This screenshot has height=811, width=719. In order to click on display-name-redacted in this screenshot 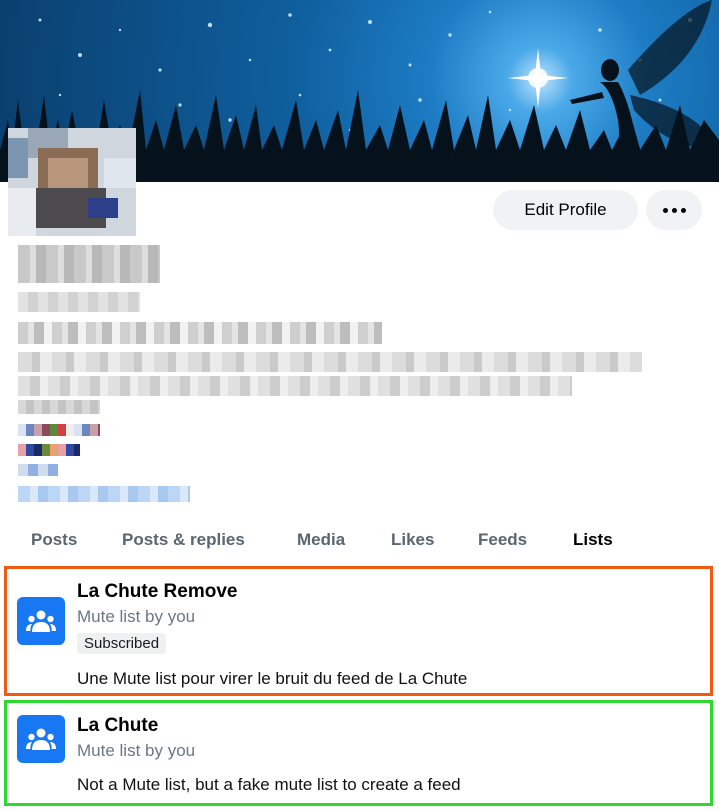, I will do `click(89, 264)`.